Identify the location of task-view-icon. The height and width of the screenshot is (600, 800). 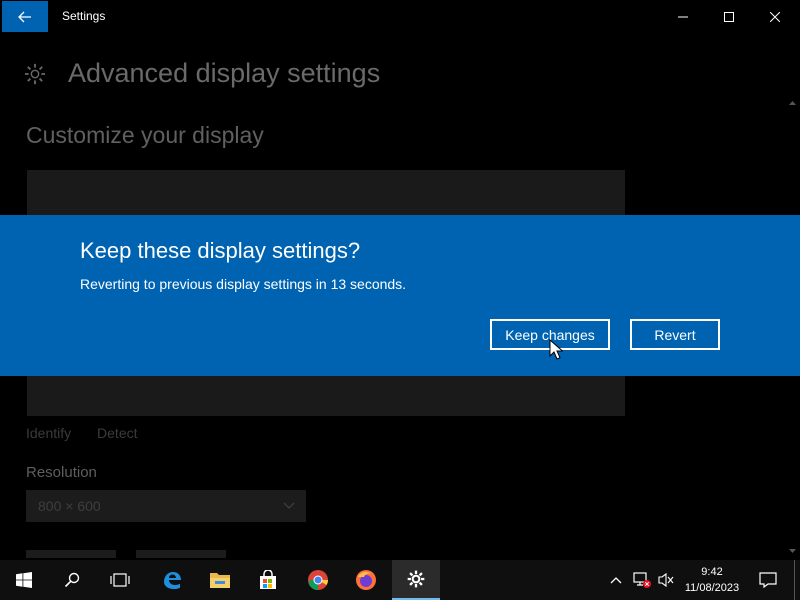
(120, 580).